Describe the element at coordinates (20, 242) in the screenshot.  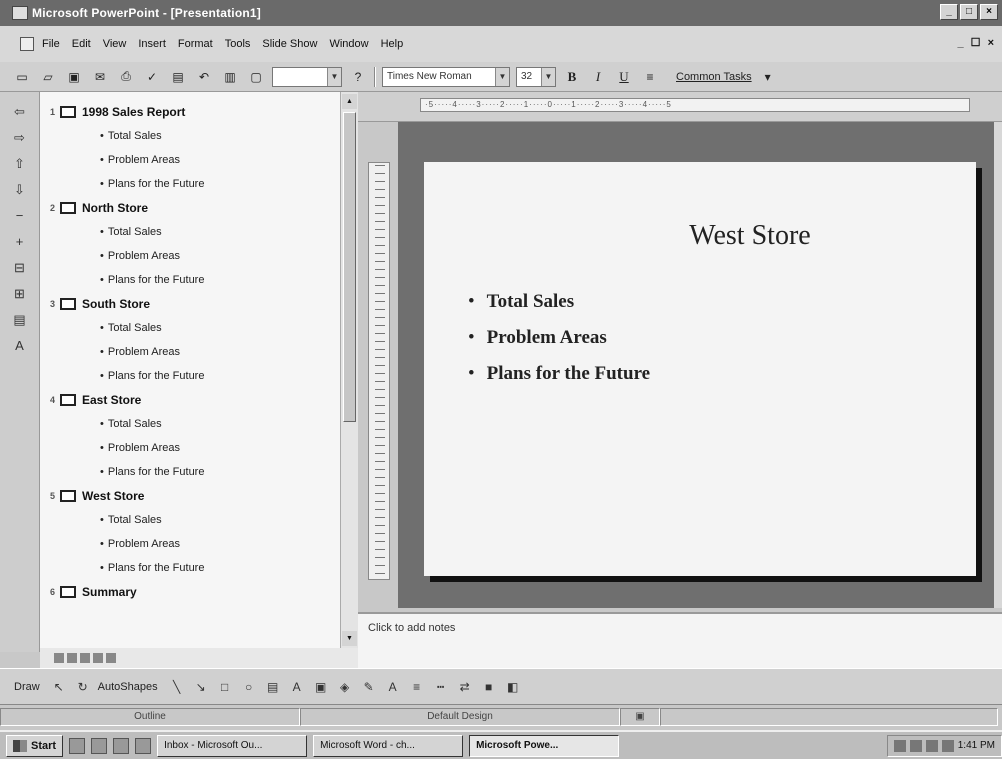
I see `expand-icon: +` at that location.